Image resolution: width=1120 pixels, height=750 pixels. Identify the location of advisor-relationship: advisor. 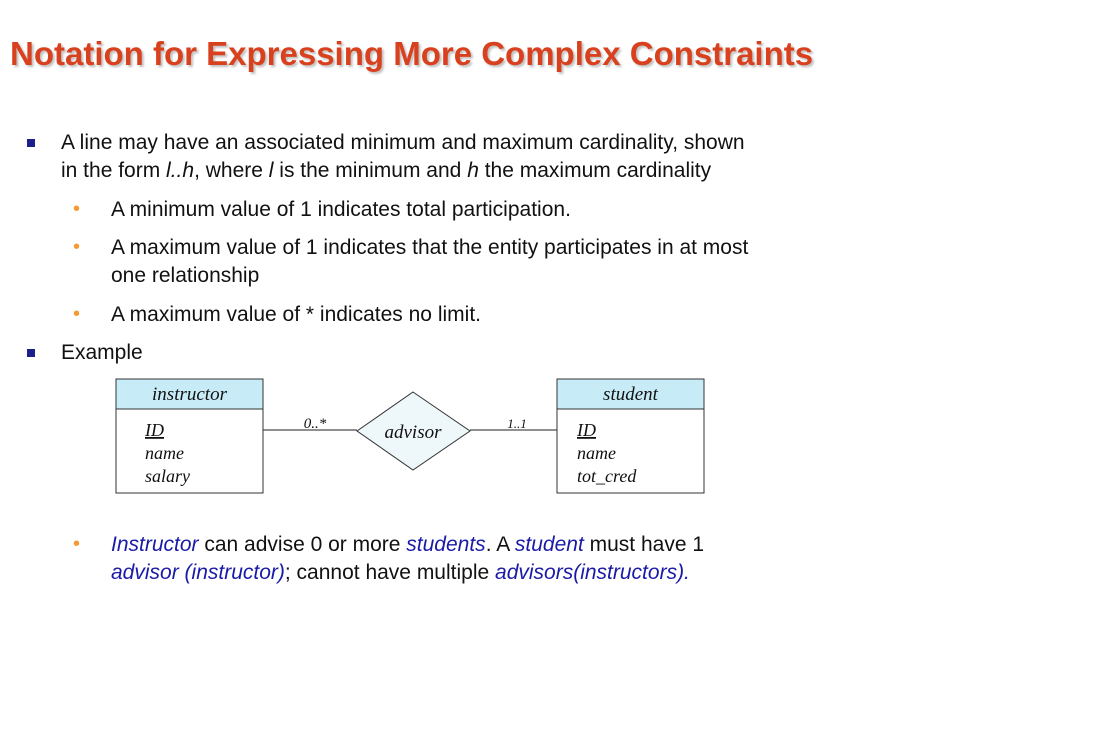
(413, 431).